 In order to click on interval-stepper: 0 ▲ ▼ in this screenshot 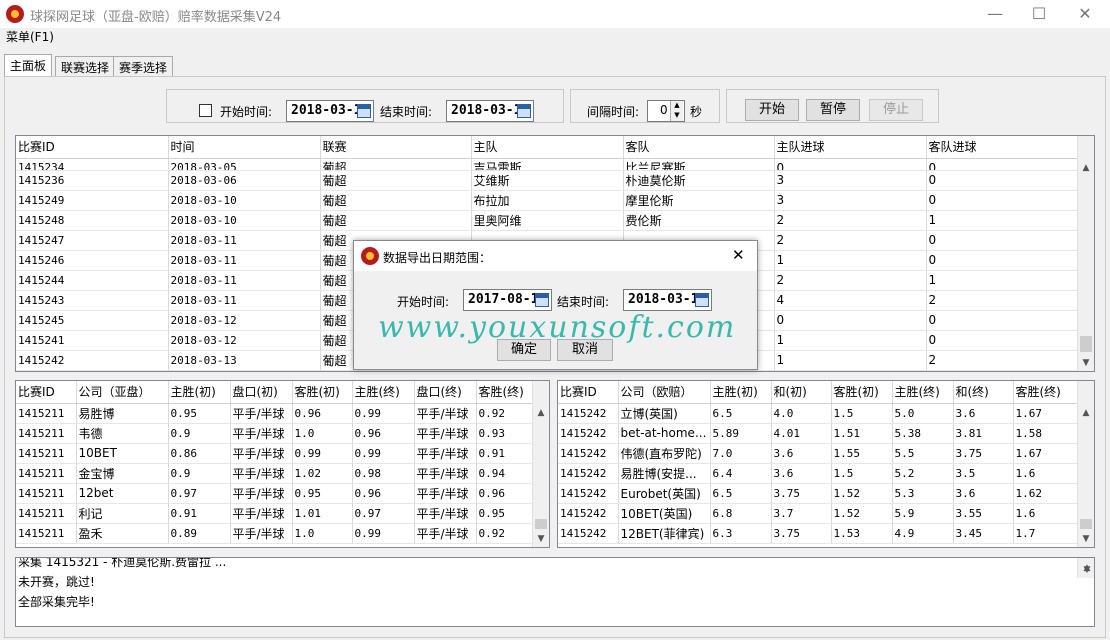, I will do `click(666, 111)`.